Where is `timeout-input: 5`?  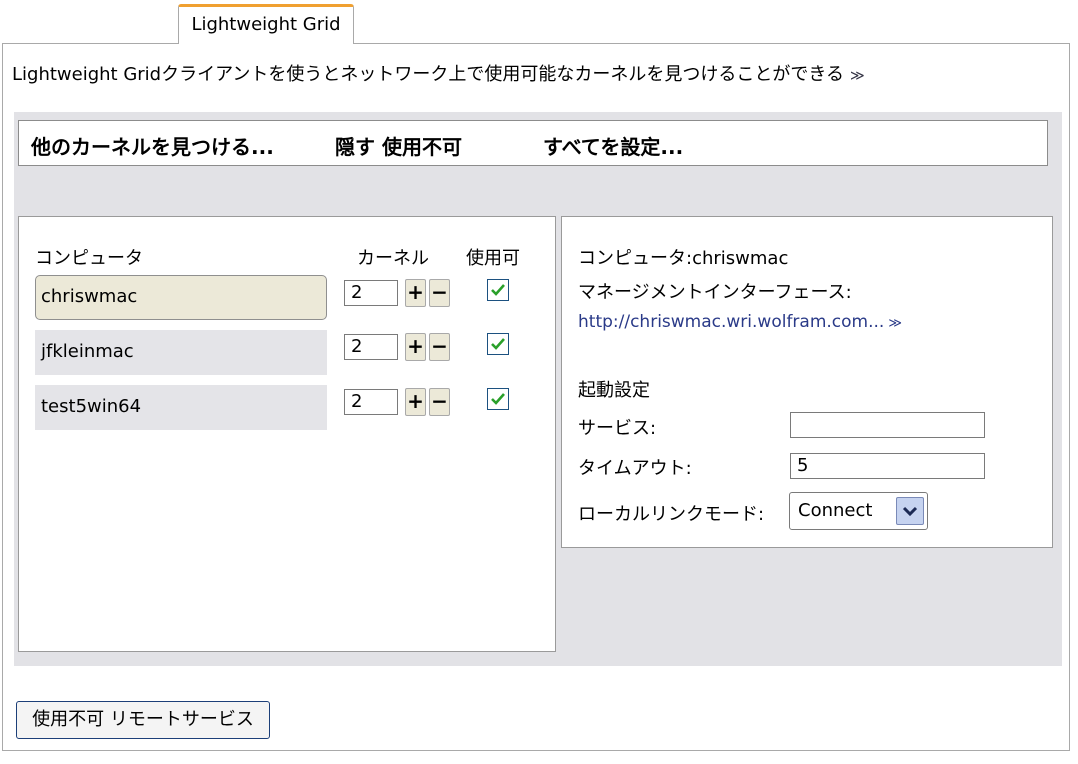
timeout-input: 5 is located at coordinates (887, 466).